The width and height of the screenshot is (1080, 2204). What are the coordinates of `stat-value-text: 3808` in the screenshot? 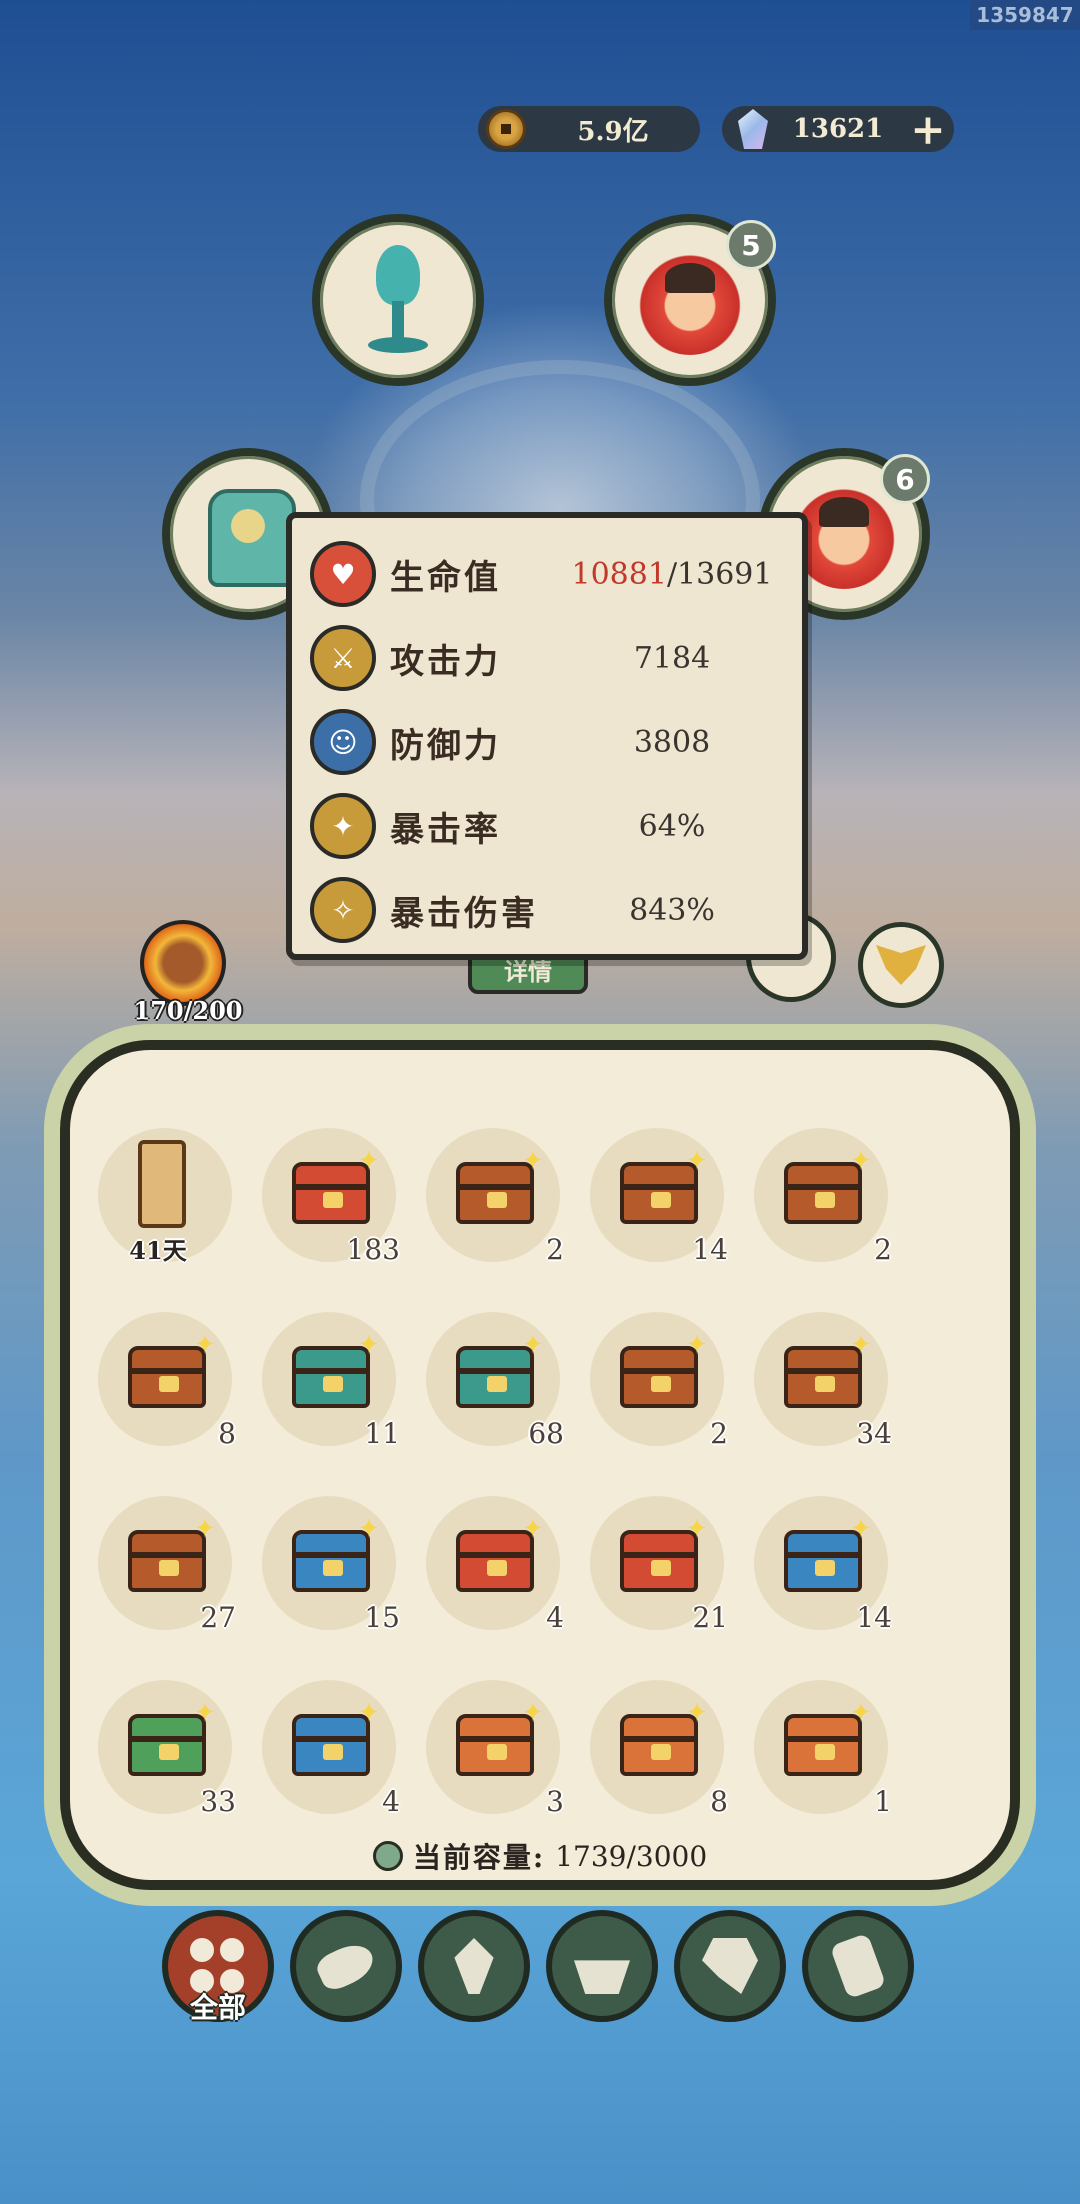 It's located at (672, 742).